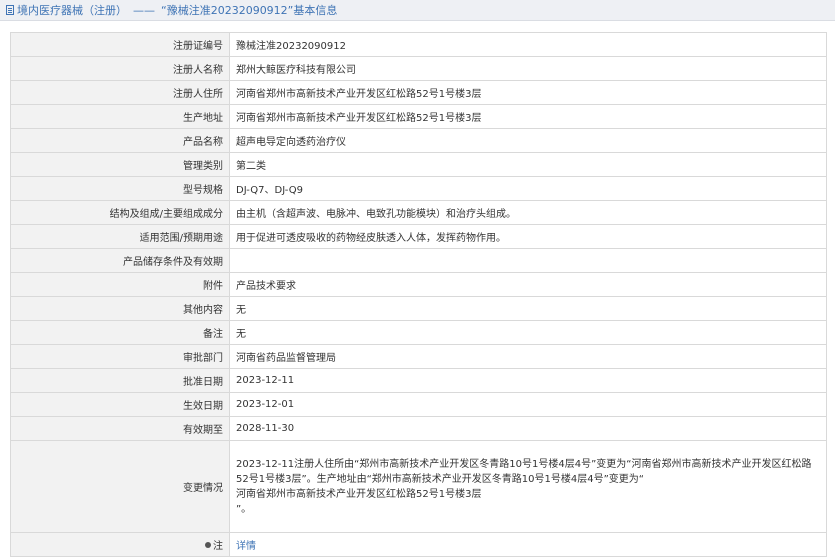  I want to click on row-label: 管理类别, so click(120, 164).